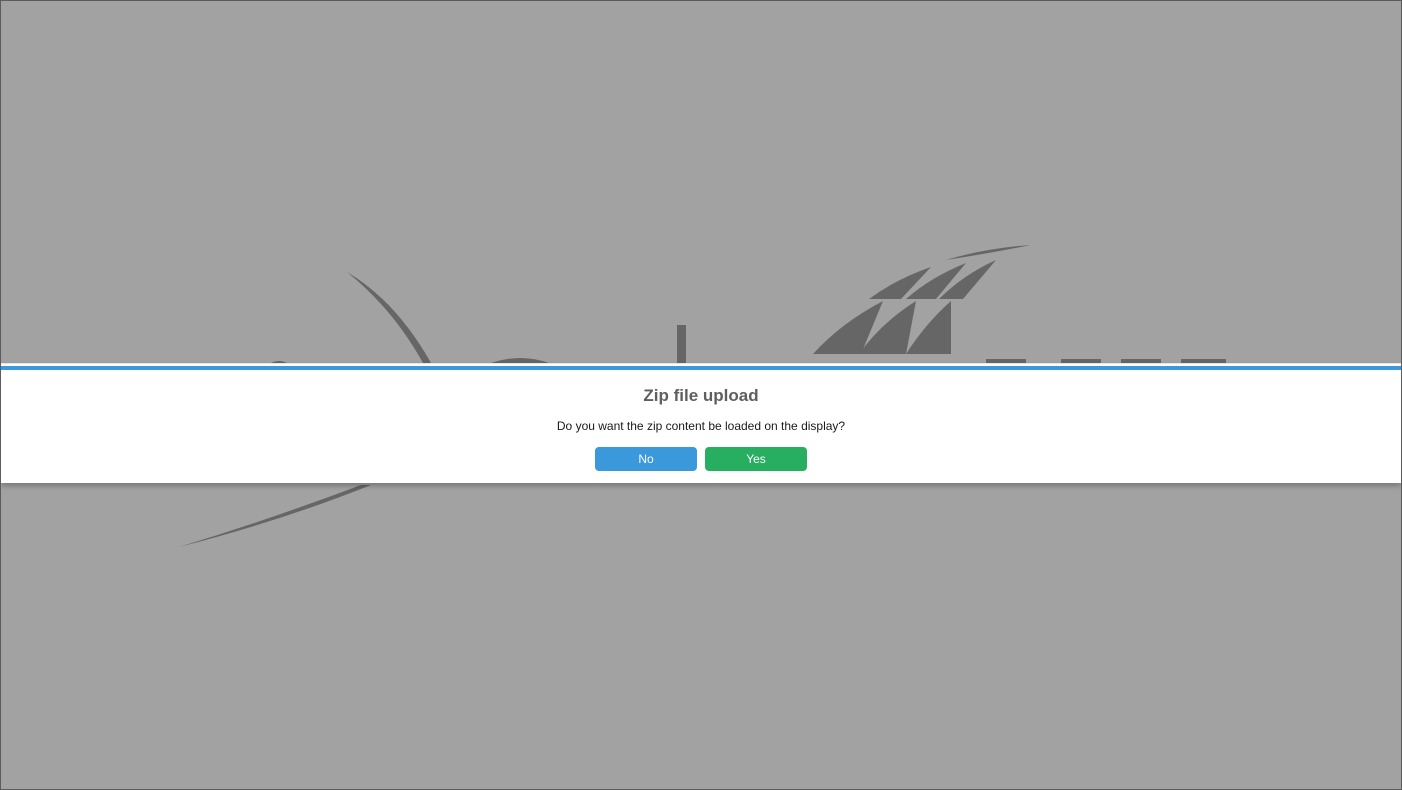 The image size is (1402, 790). I want to click on dialog-title: Zip file upload, so click(701, 395).